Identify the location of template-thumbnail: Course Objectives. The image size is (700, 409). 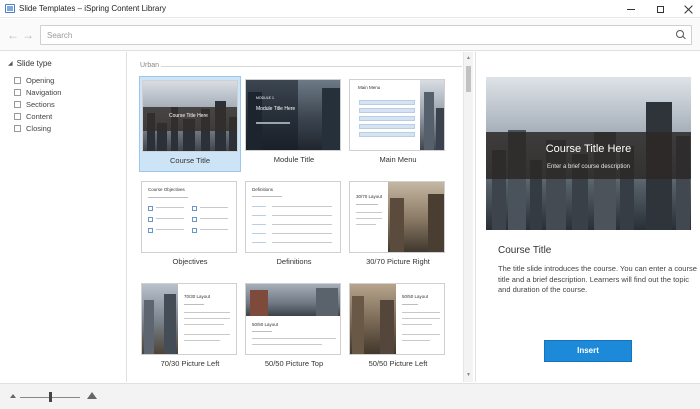
(189, 217).